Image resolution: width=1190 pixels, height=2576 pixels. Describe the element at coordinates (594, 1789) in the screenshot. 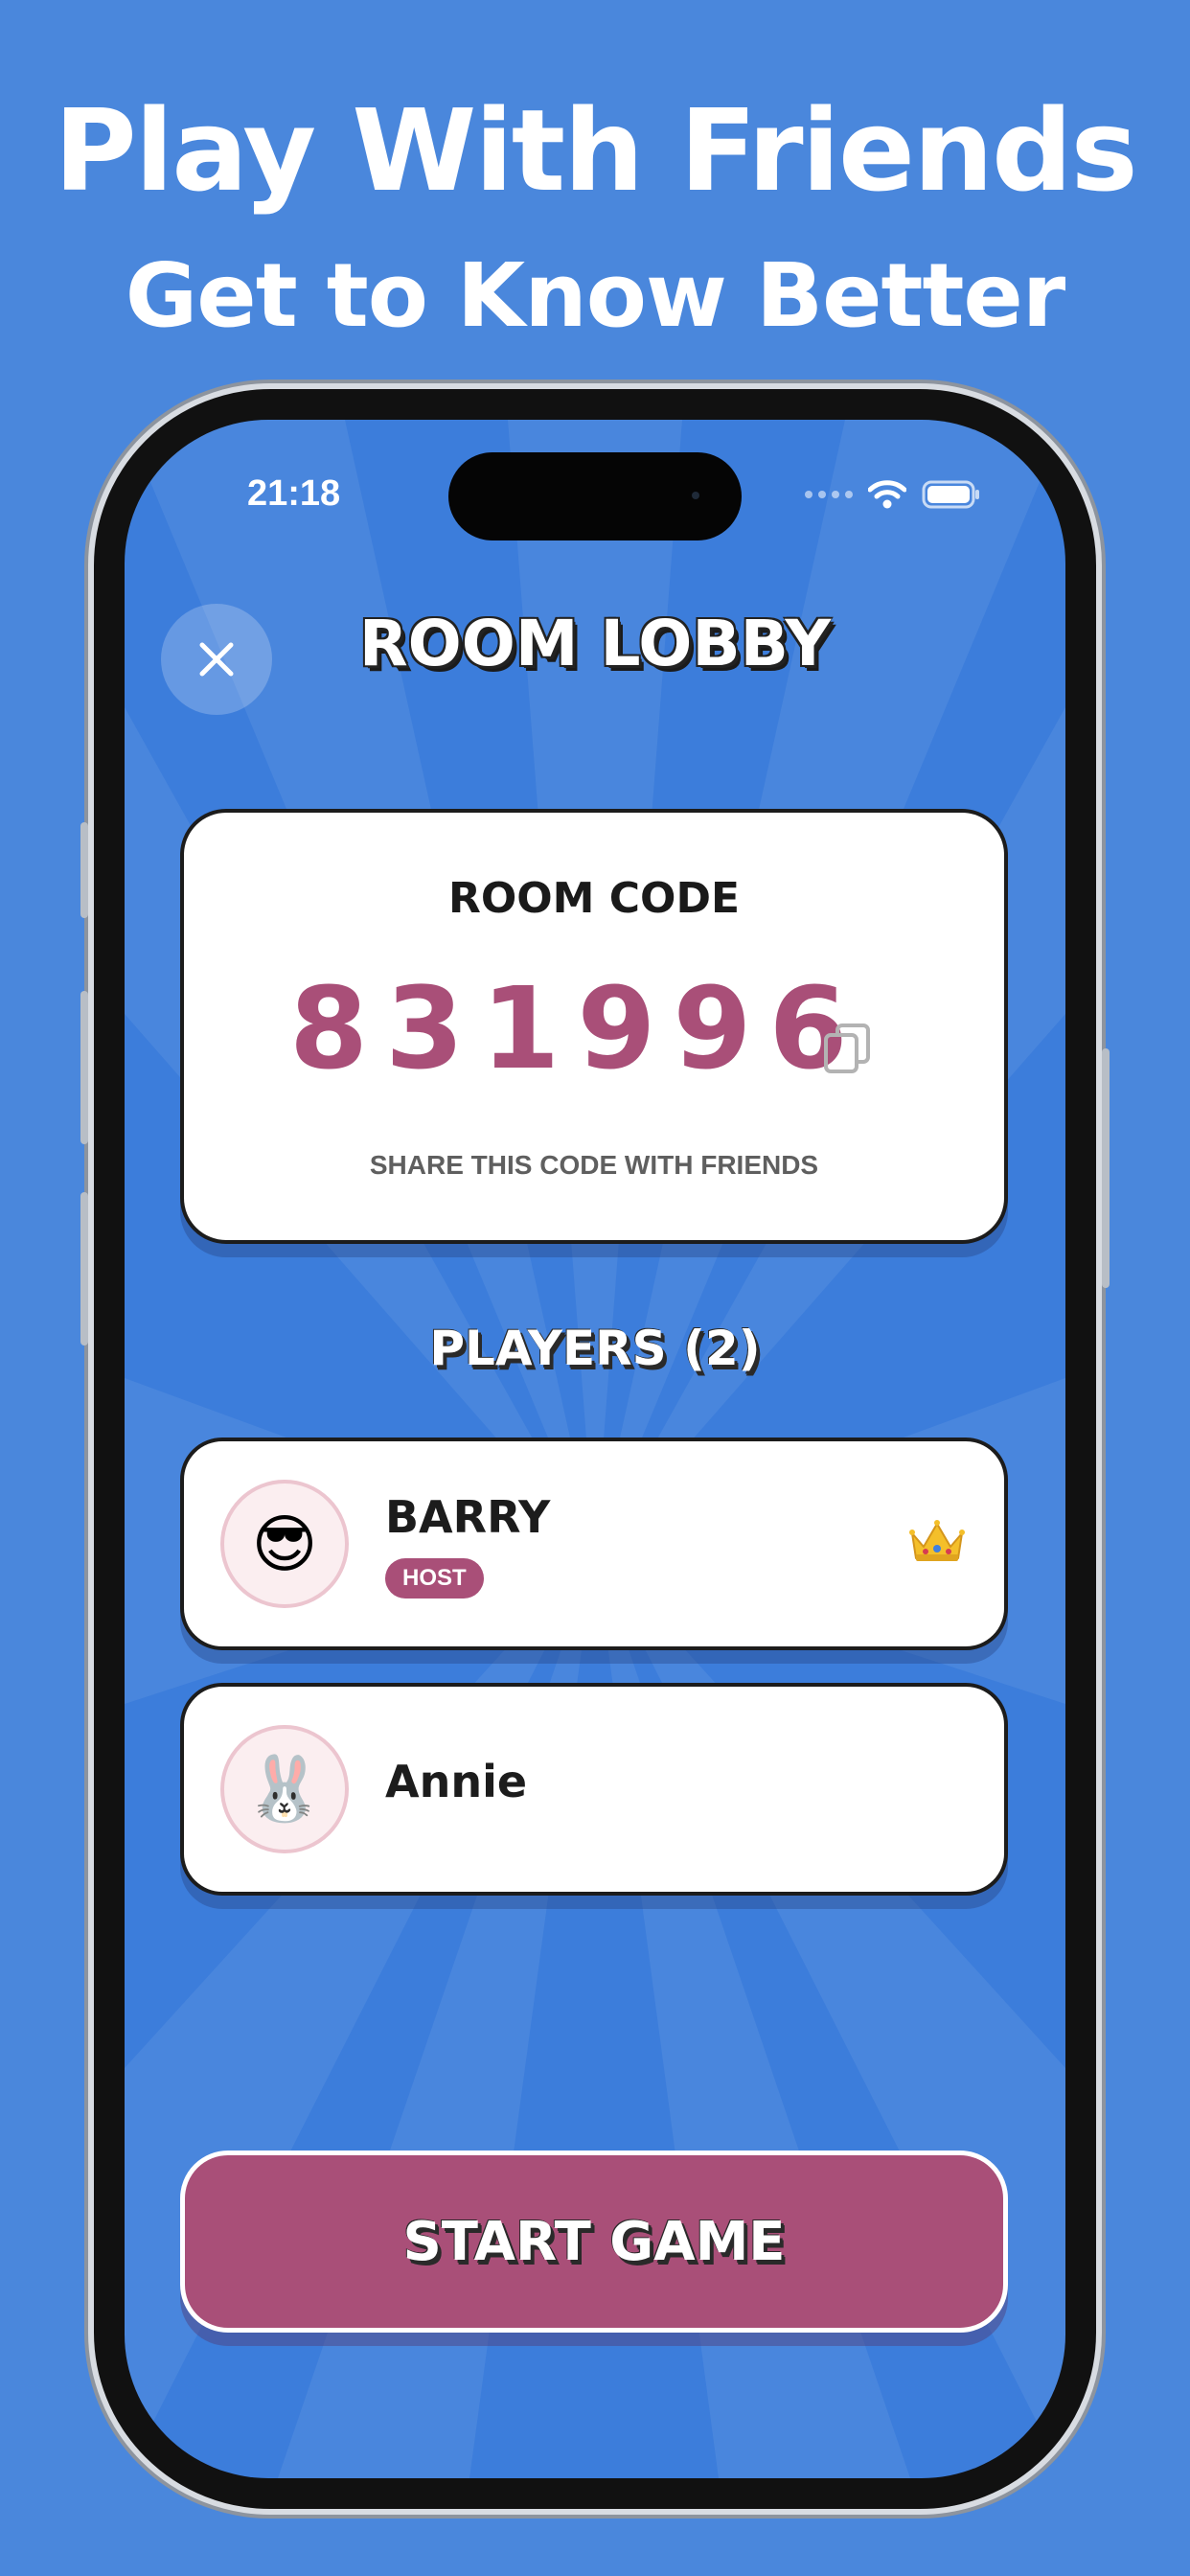

I see `player-card: 🐰 Annie` at that location.